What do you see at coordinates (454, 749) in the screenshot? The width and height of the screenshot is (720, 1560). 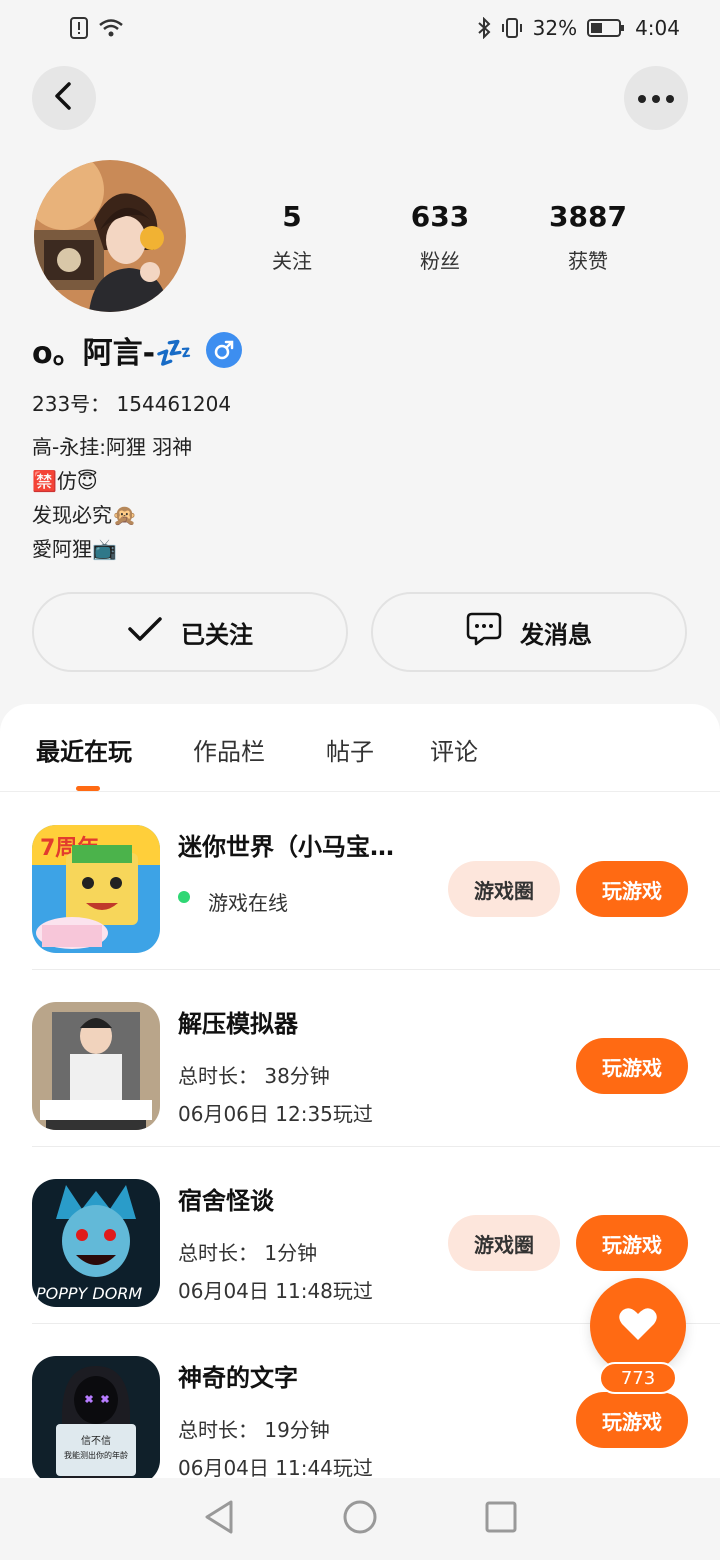 I see `tab-comments: 评论` at bounding box center [454, 749].